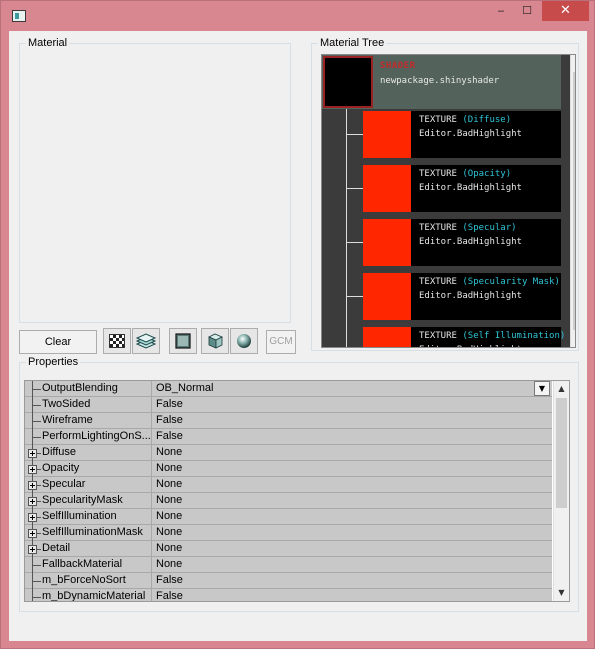 This screenshot has height=649, width=595. Describe the element at coordinates (88, 485) in the screenshot. I see `property-name-cell: Specular` at that location.